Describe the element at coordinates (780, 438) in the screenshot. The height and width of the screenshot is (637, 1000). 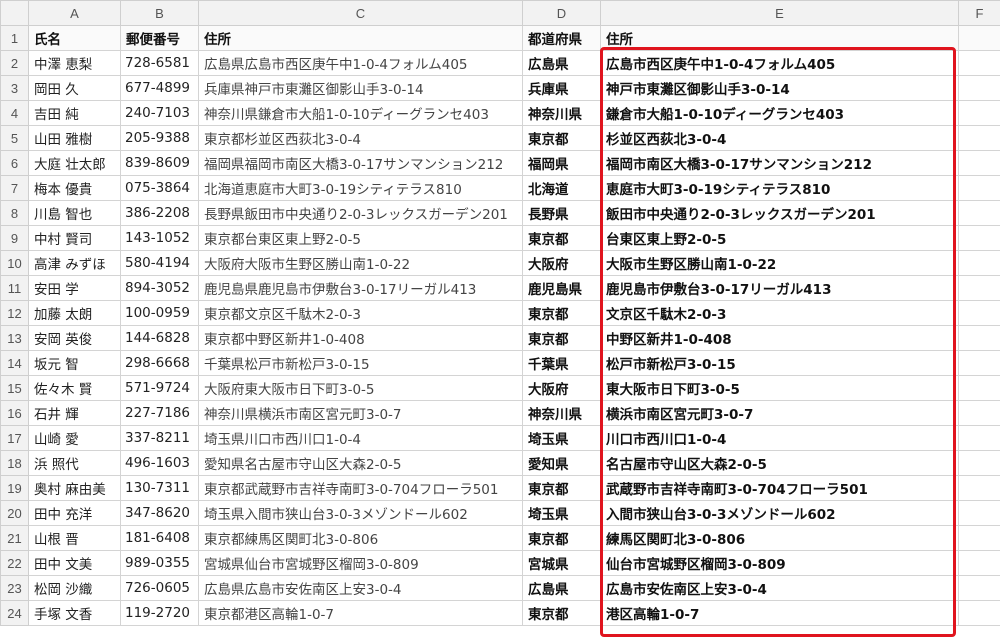
I see `result-address-cell: 川口市西川口1-0-4` at that location.